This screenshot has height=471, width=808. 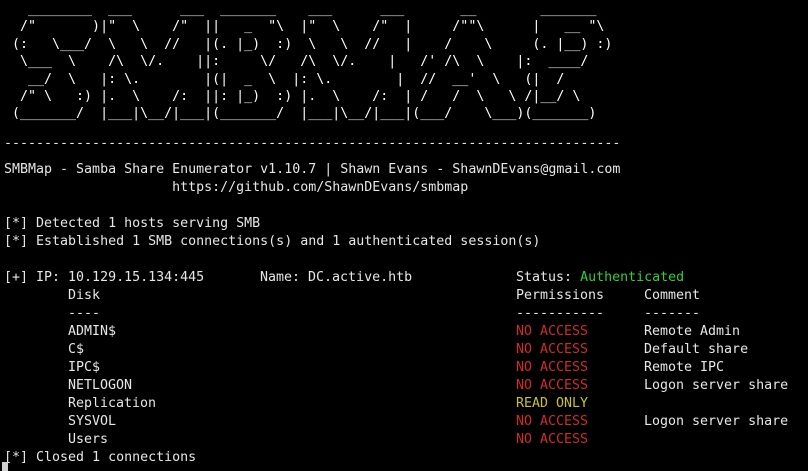 I want to click on share-comment: Remote IPC, so click(x=684, y=367).